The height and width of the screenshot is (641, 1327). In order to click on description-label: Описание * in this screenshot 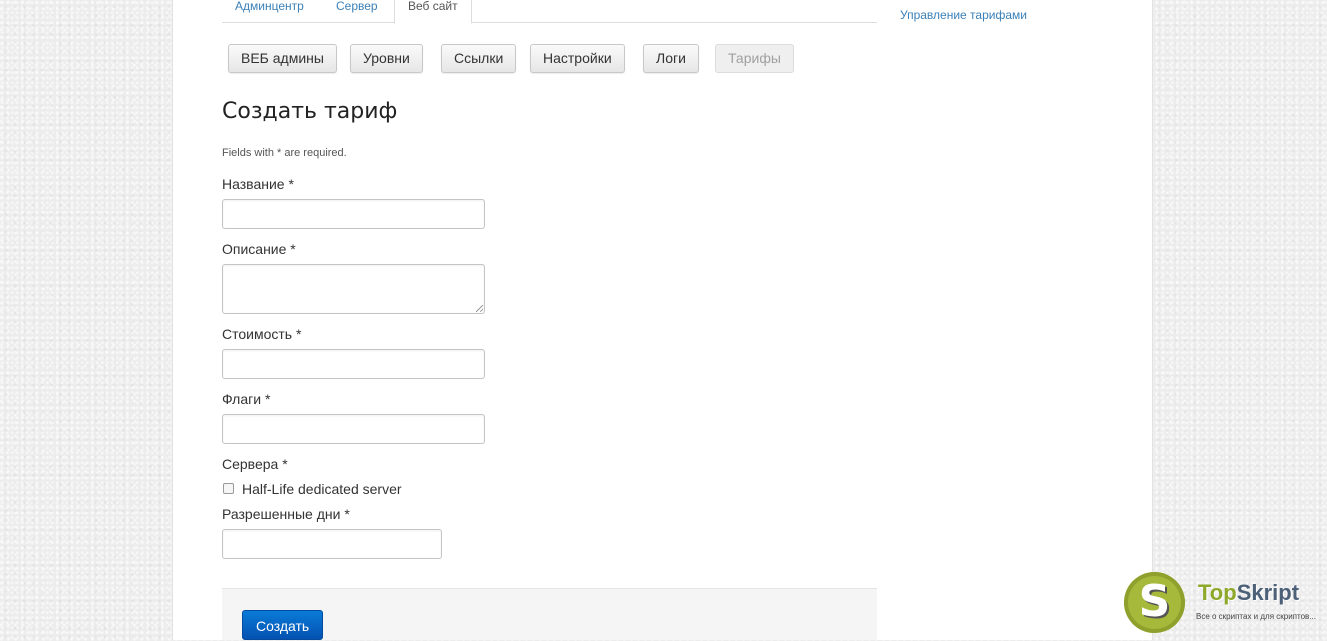, I will do `click(259, 249)`.